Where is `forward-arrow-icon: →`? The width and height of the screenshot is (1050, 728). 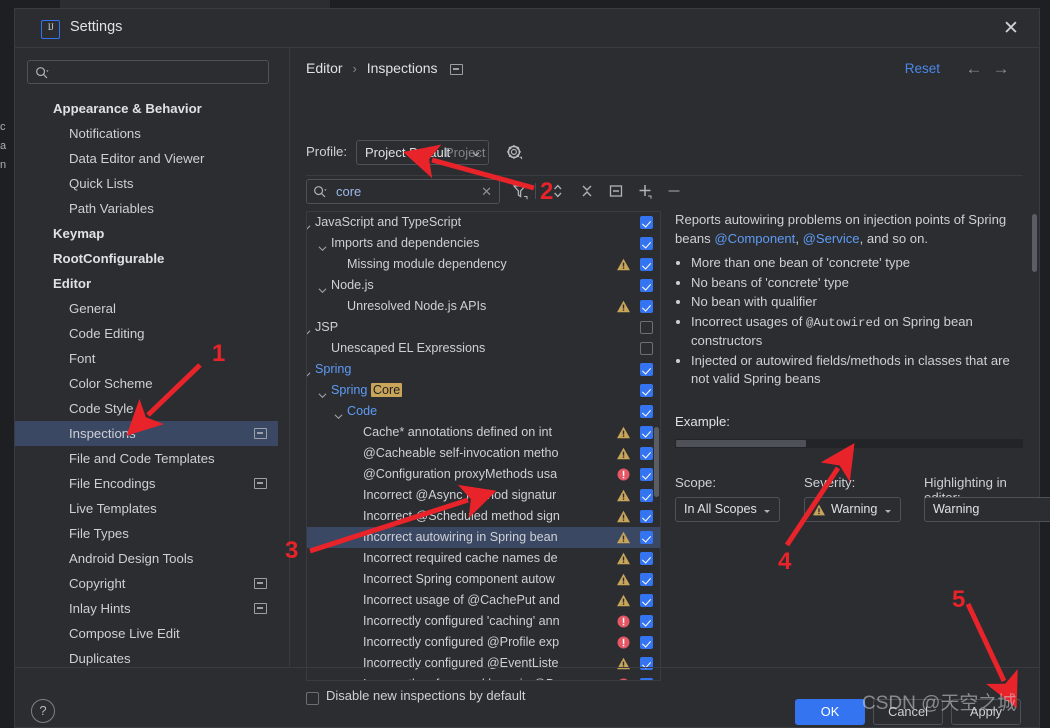
forward-arrow-icon: → is located at coordinates (1001, 69).